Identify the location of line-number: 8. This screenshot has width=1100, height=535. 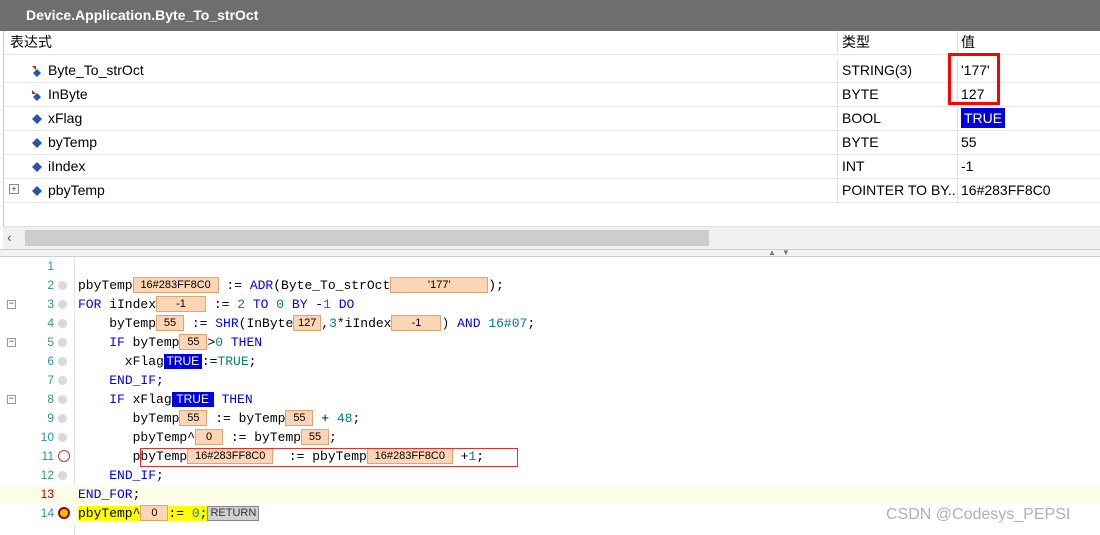
(50, 399).